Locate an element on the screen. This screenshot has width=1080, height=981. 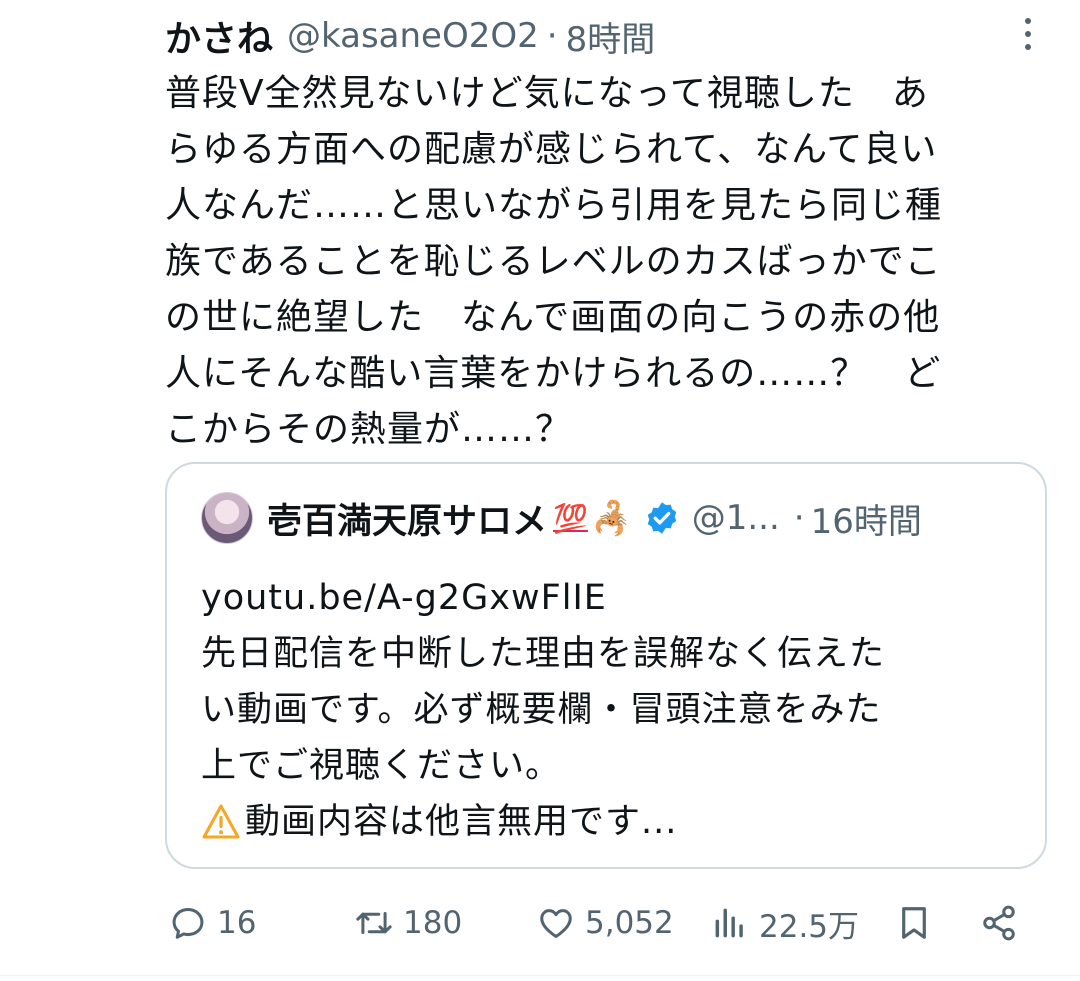
reply-button: 16 is located at coordinates (212, 923).